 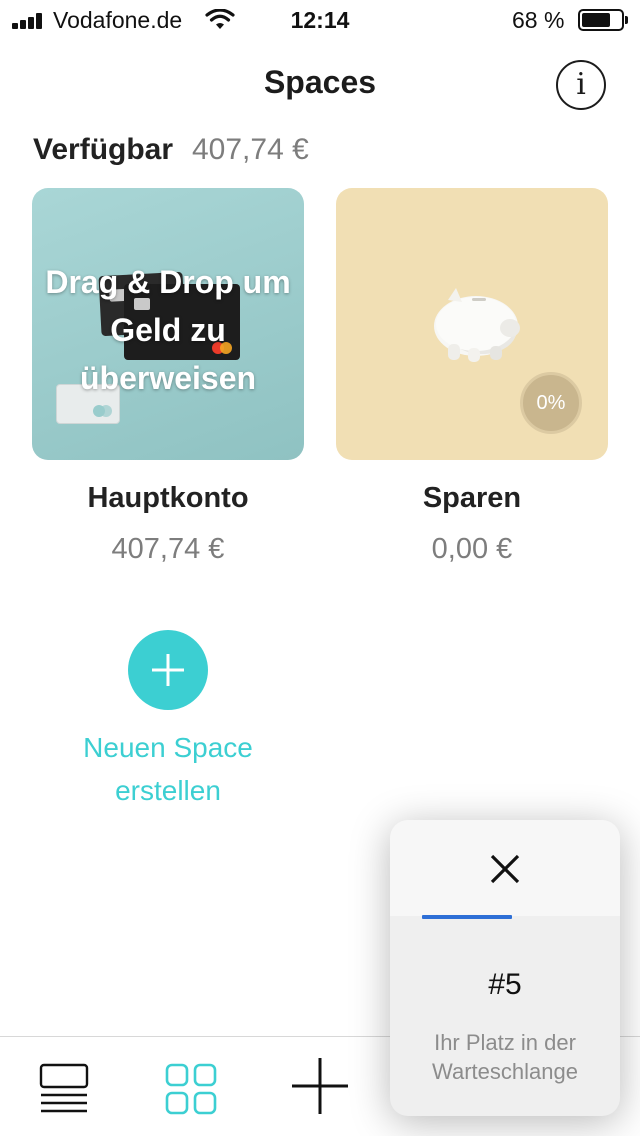 I want to click on status-bar: Vodafone.de 12:14 68 %, so click(x=320, y=20).